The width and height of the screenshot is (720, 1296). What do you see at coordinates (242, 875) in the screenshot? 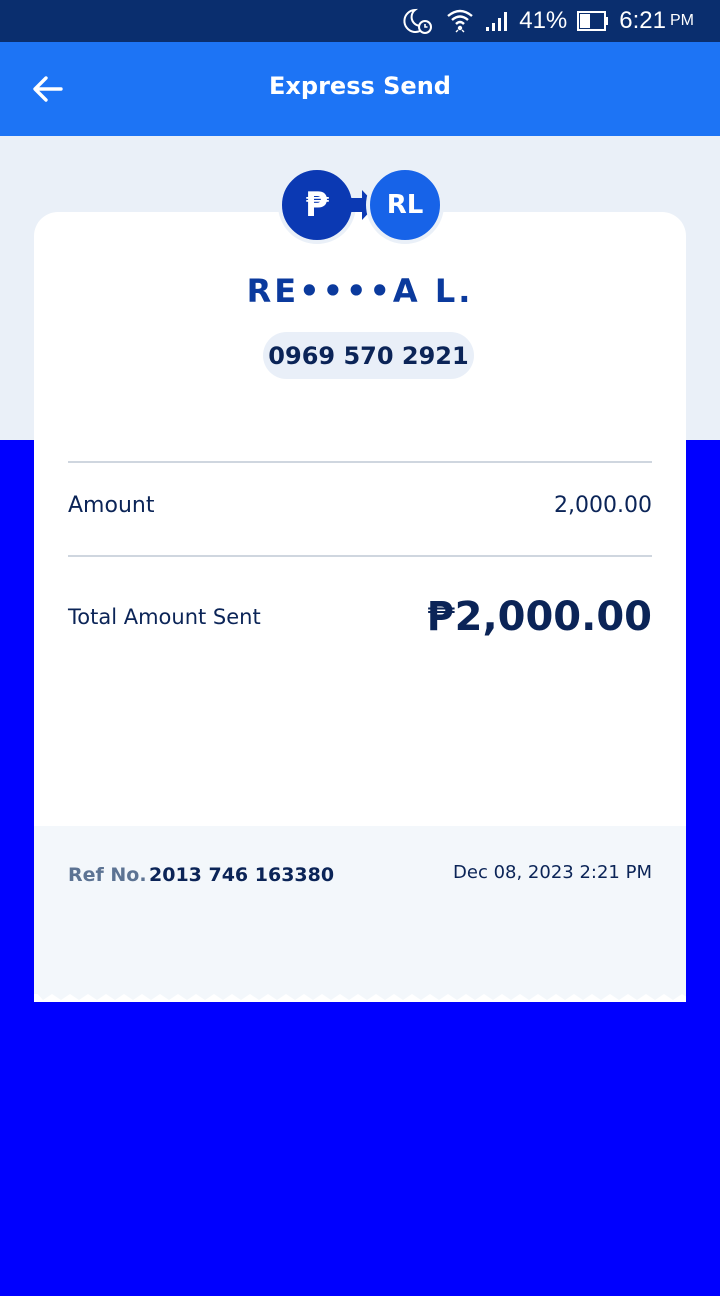
I see `ref-number: 2013 746 163380` at bounding box center [242, 875].